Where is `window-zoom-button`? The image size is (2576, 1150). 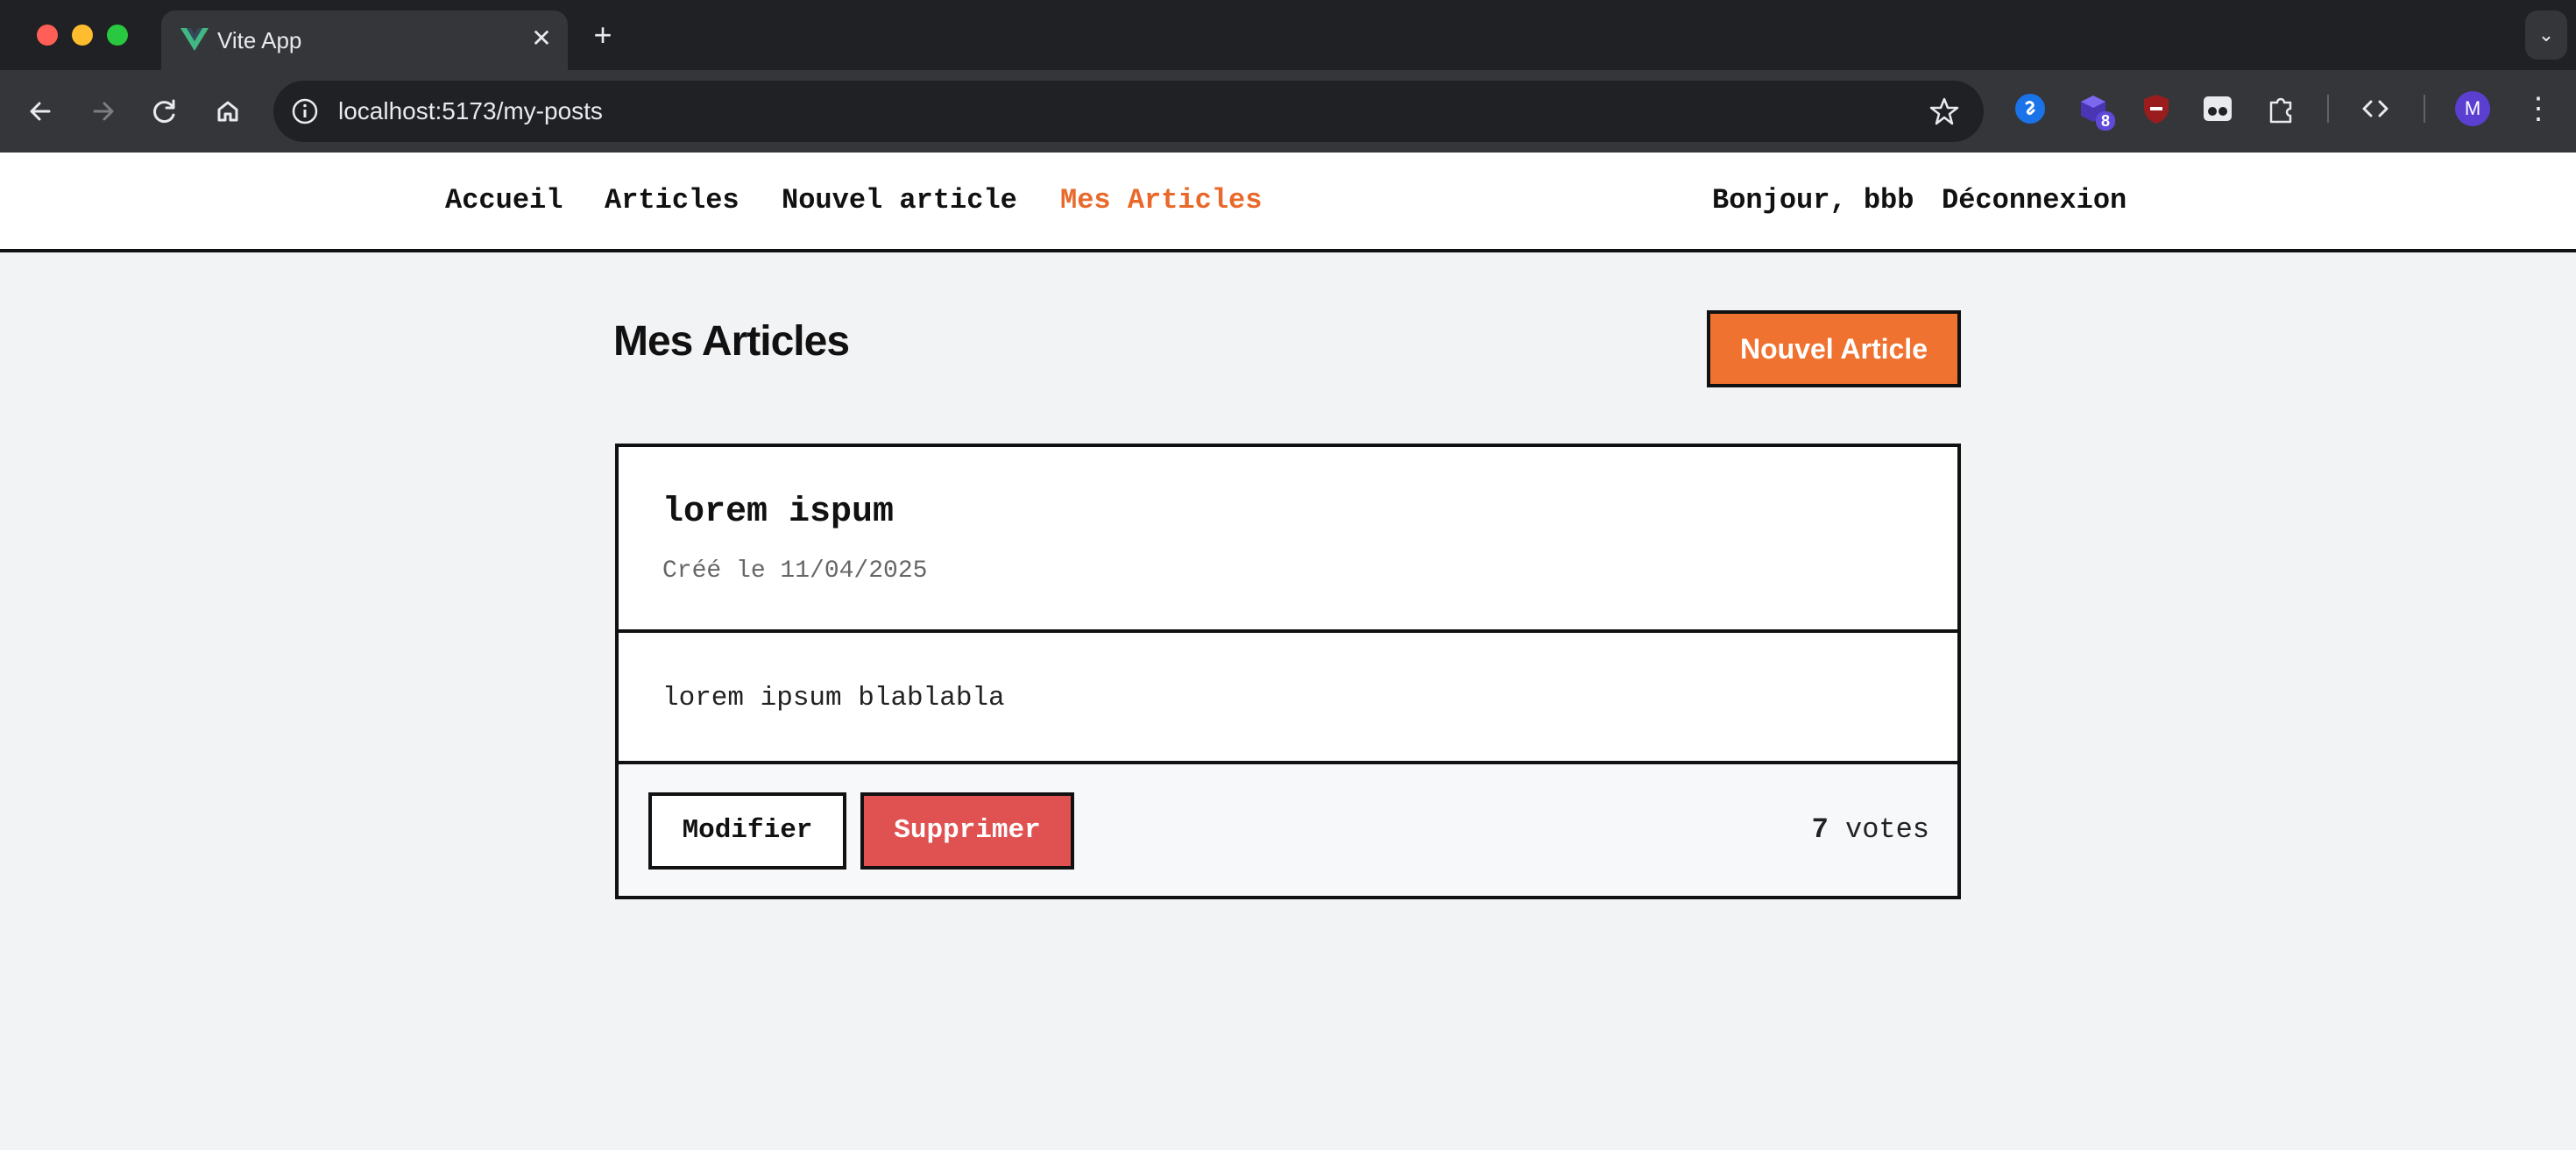 window-zoom-button is located at coordinates (117, 35).